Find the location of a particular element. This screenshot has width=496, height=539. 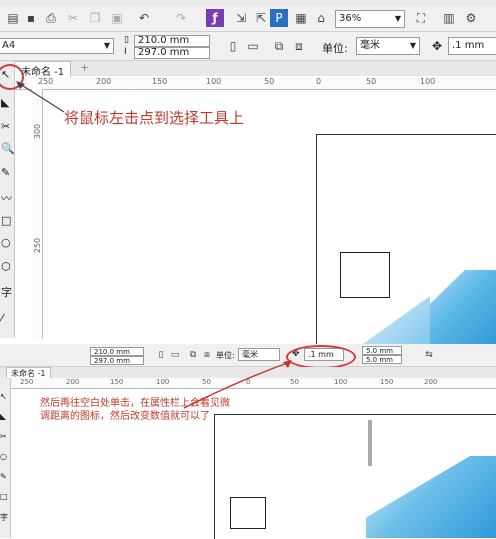

page-width-value-2: 210.0 mm is located at coordinates (112, 352).